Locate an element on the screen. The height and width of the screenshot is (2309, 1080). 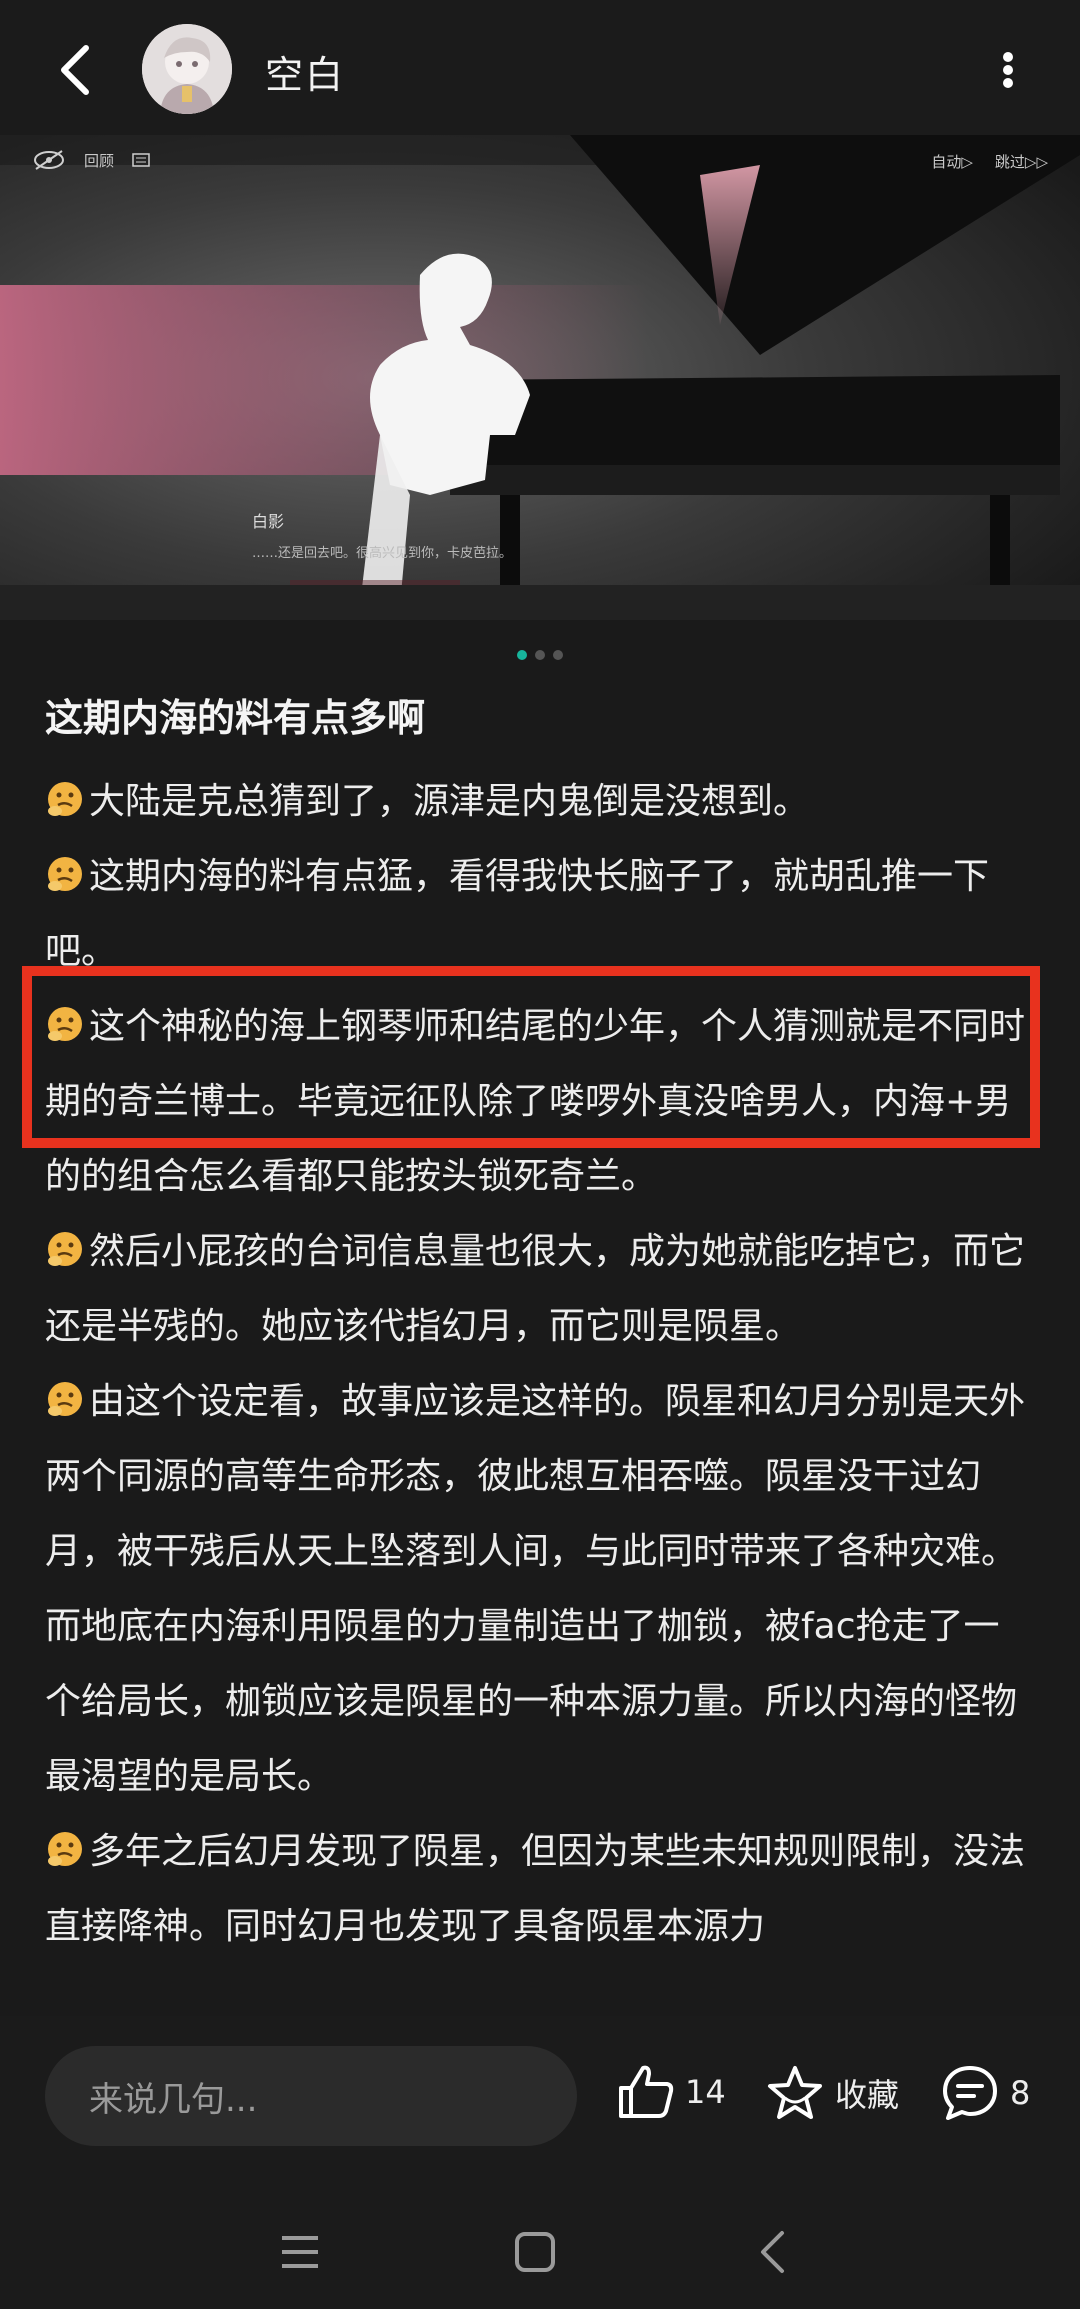
chevron-left-icon is located at coordinates (75, 70).